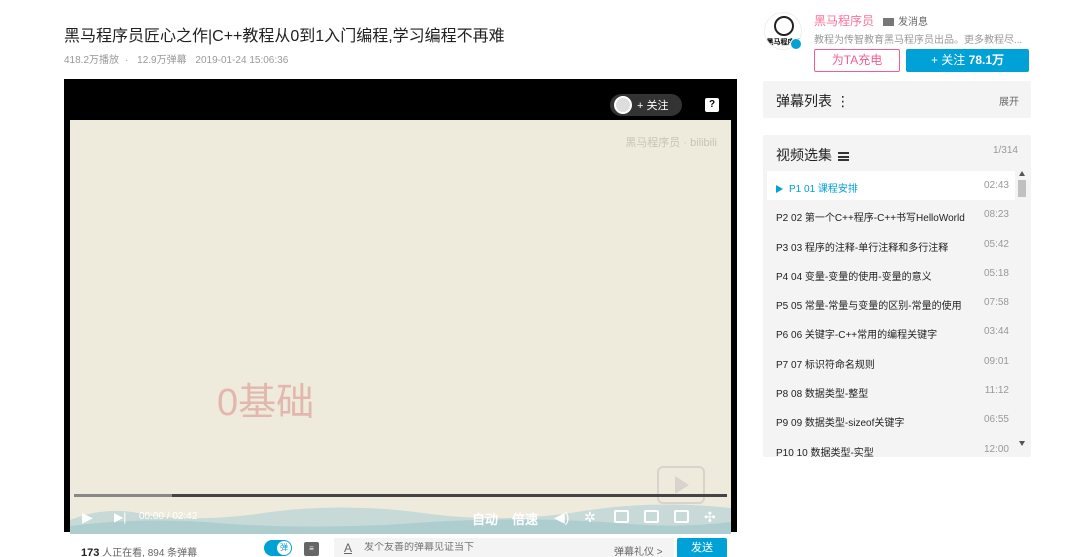 This screenshot has height=557, width=1080. I want to click on episode-item: P2 02 第一个C++程序-C++书写HelloWorld 08:23, so click(891, 214).